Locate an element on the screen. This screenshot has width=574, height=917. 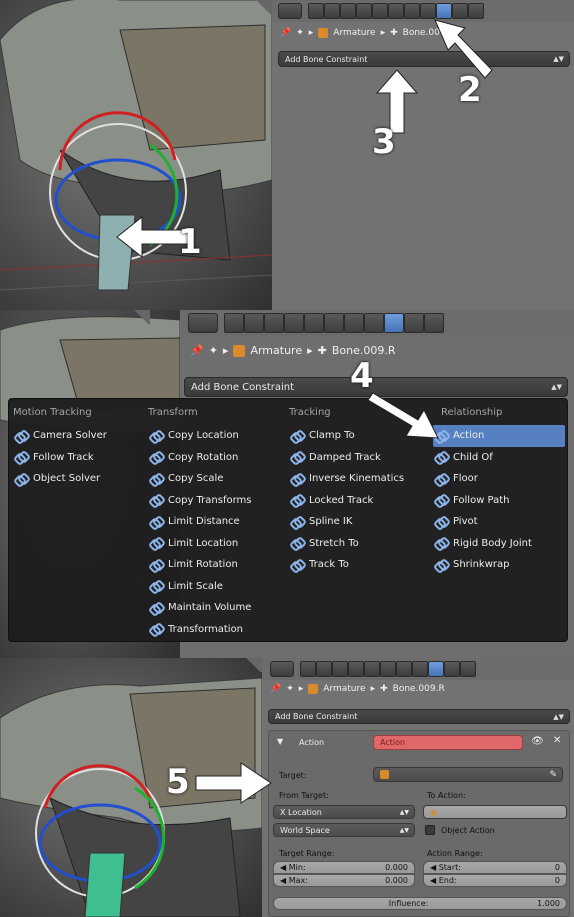
action-end-field: ◀ End: 0 is located at coordinates (495, 880).